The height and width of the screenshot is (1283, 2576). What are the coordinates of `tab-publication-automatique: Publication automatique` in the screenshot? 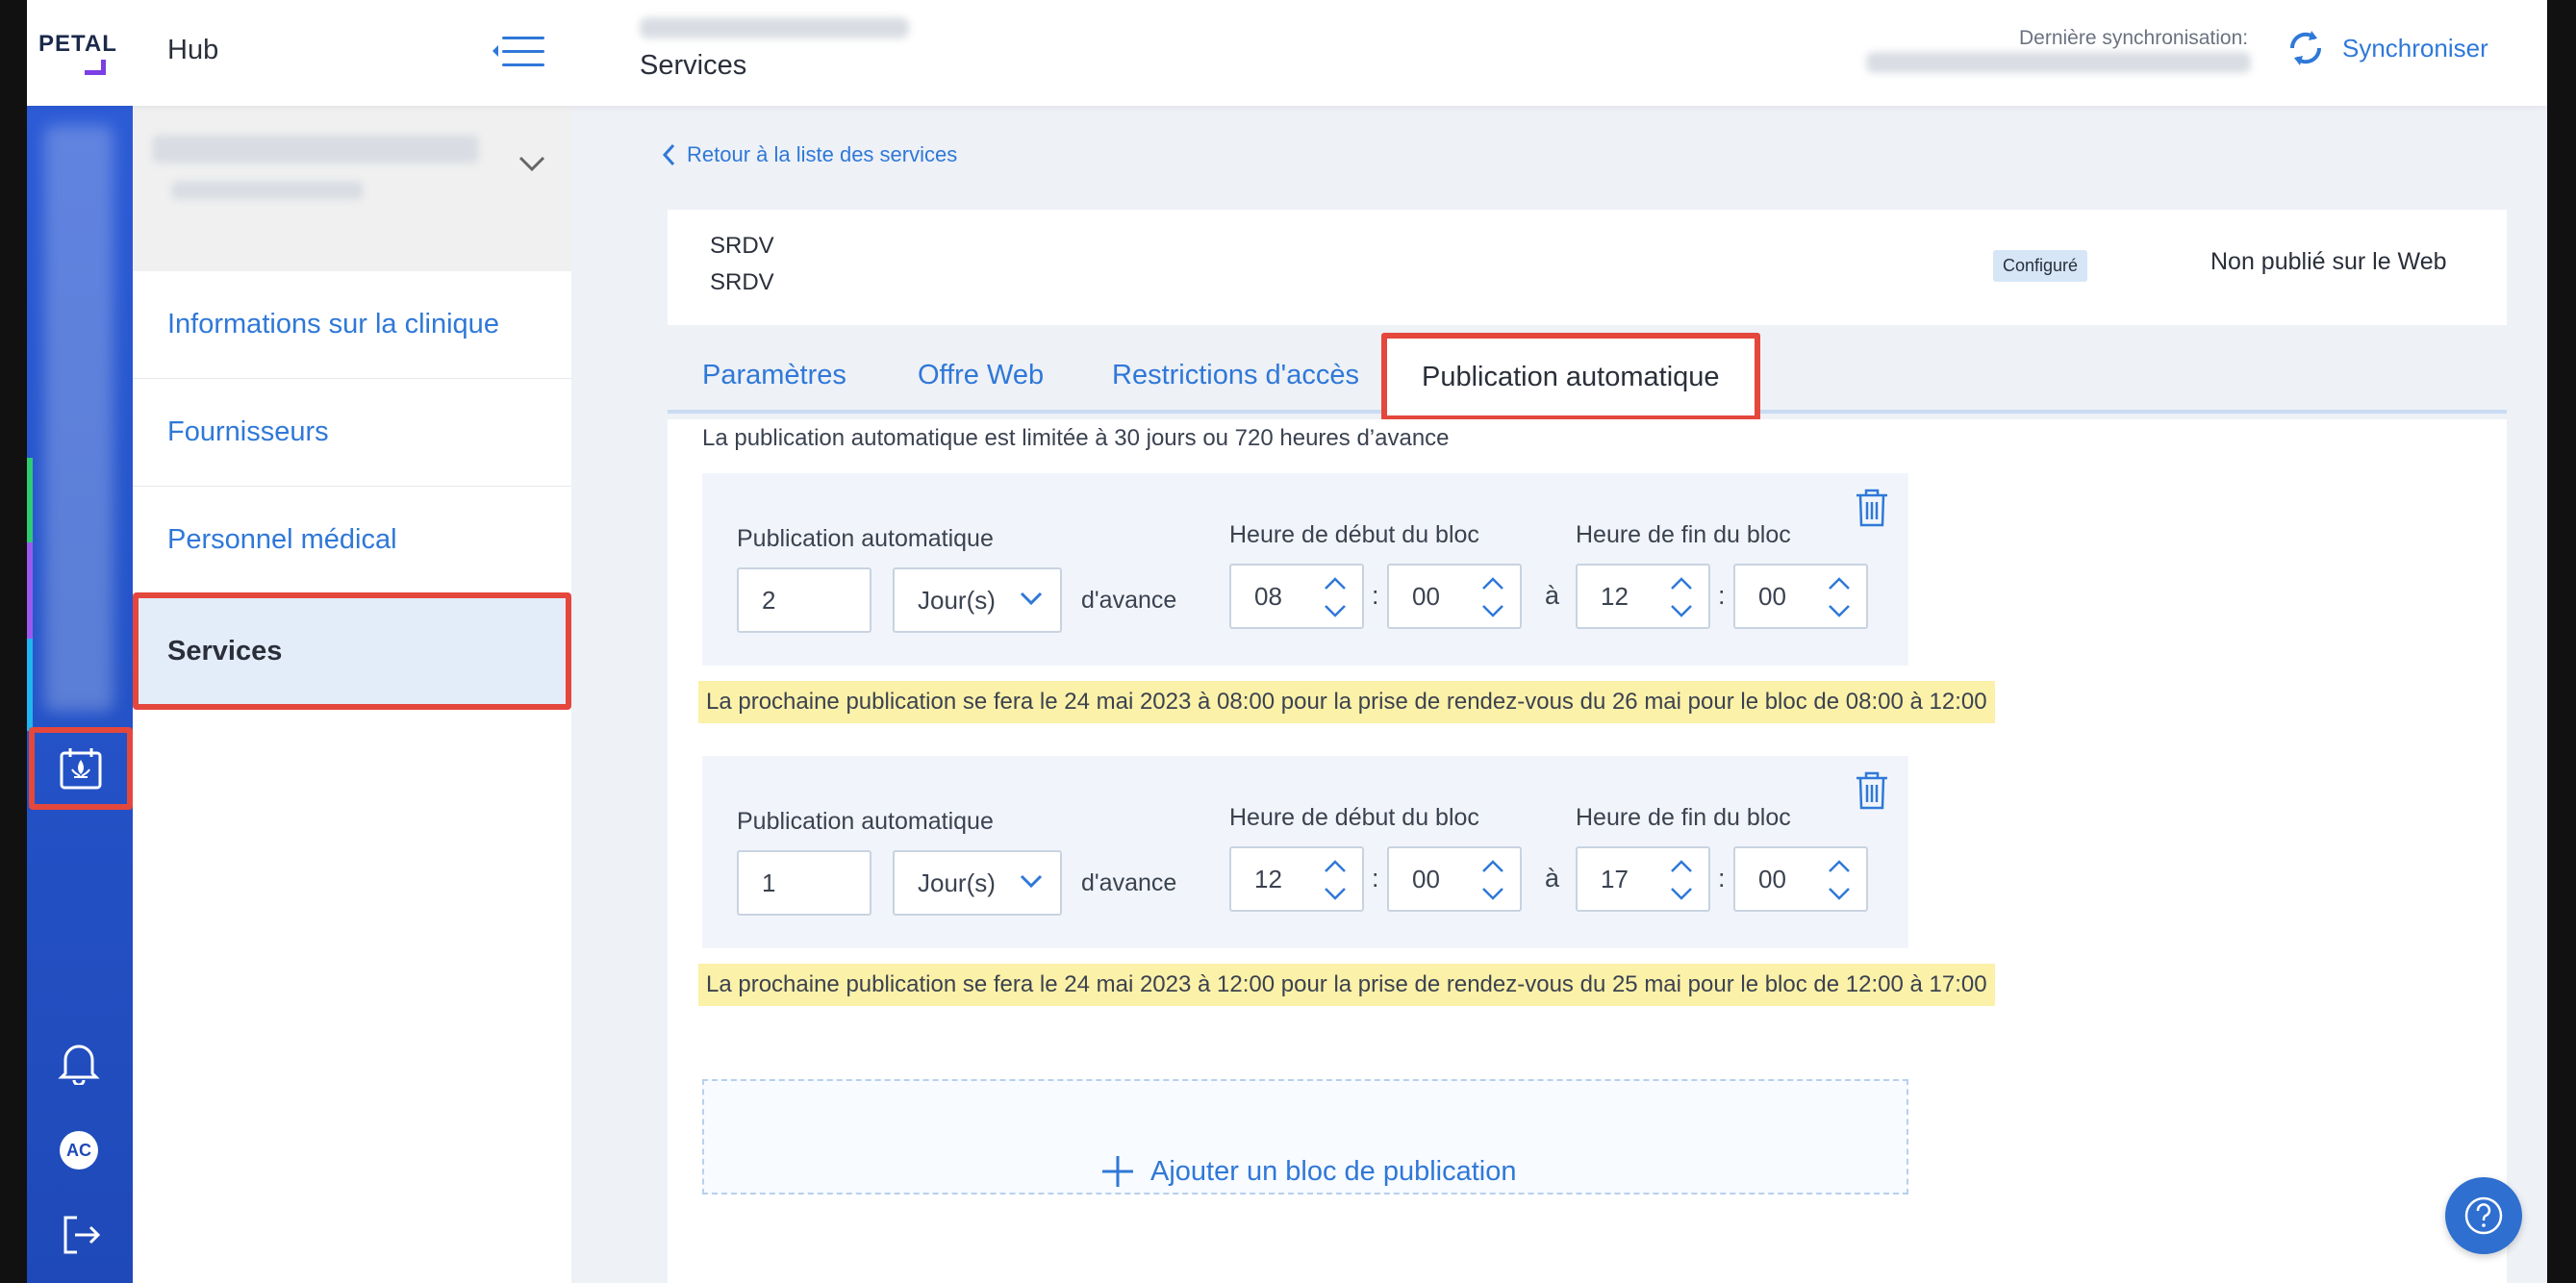 It's located at (1570, 377).